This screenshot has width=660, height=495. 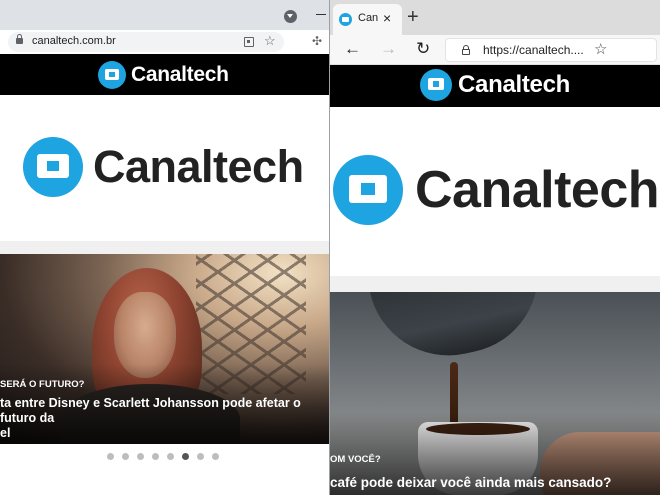 I want to click on left-header-logo: Canaltech, so click(x=163, y=75).